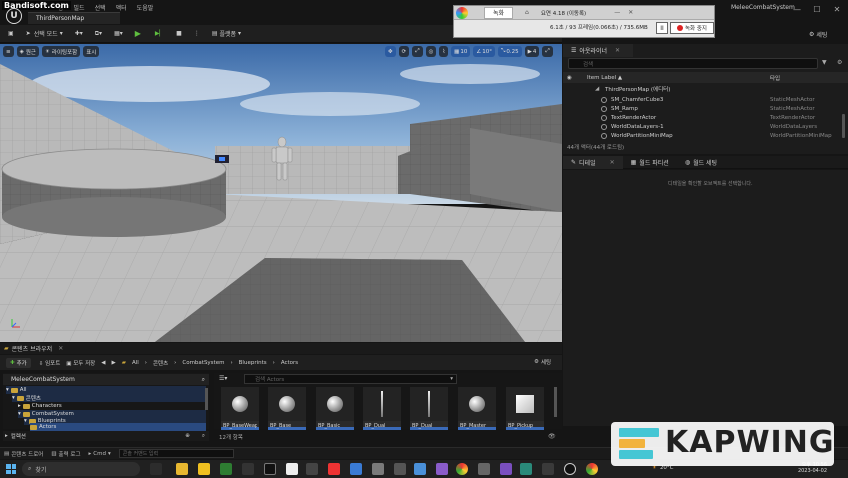 This screenshot has height=478, width=848. Describe the element at coordinates (547, 51) in the screenshot. I see `maximize-viewport-icon: ⤢` at that location.